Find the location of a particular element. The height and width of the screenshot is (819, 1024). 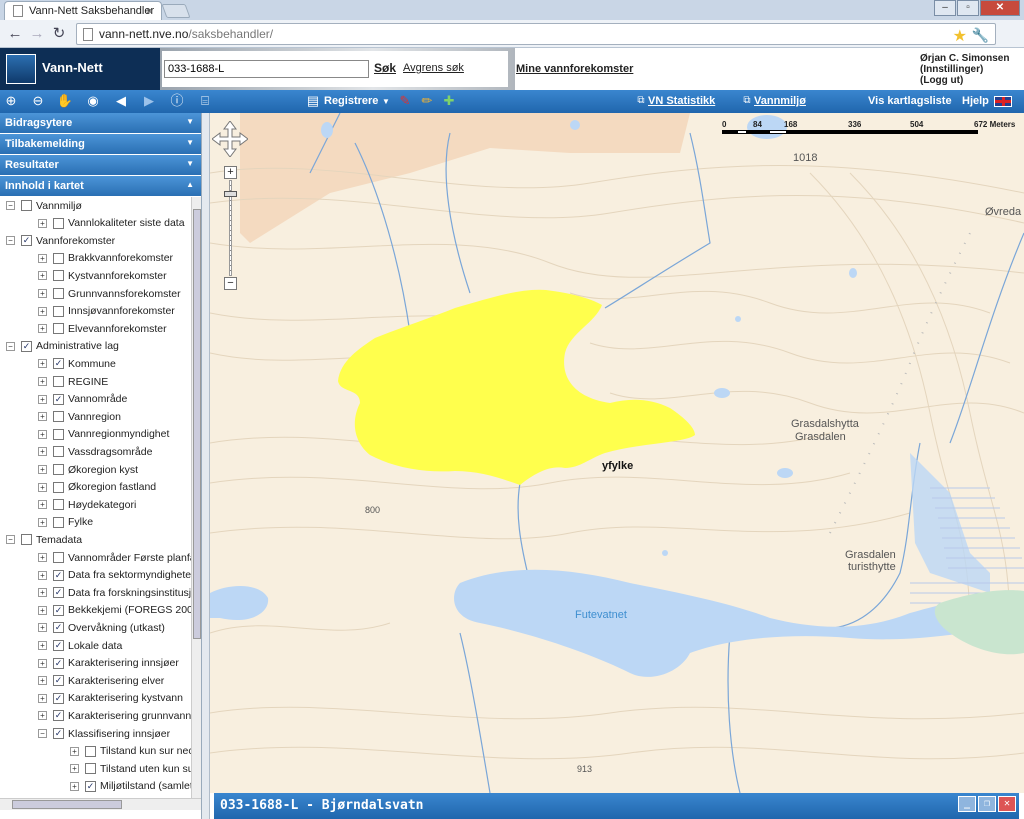

tree-node: + ✓ Vannområde is located at coordinates (82, 399).